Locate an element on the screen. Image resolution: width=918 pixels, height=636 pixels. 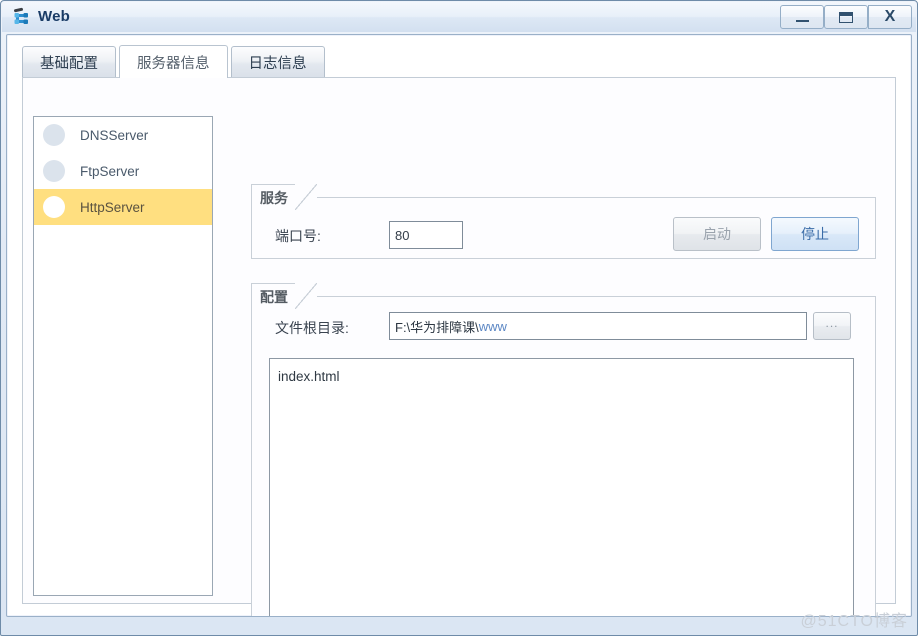
start-button-label: 启动 is located at coordinates (717, 234).